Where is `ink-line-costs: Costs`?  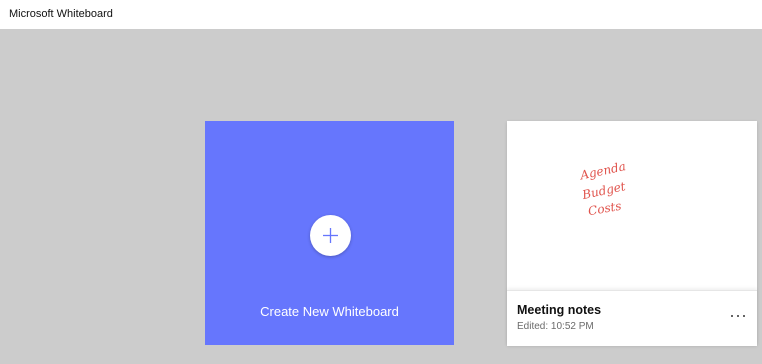
ink-line-costs: Costs is located at coordinates (604, 209).